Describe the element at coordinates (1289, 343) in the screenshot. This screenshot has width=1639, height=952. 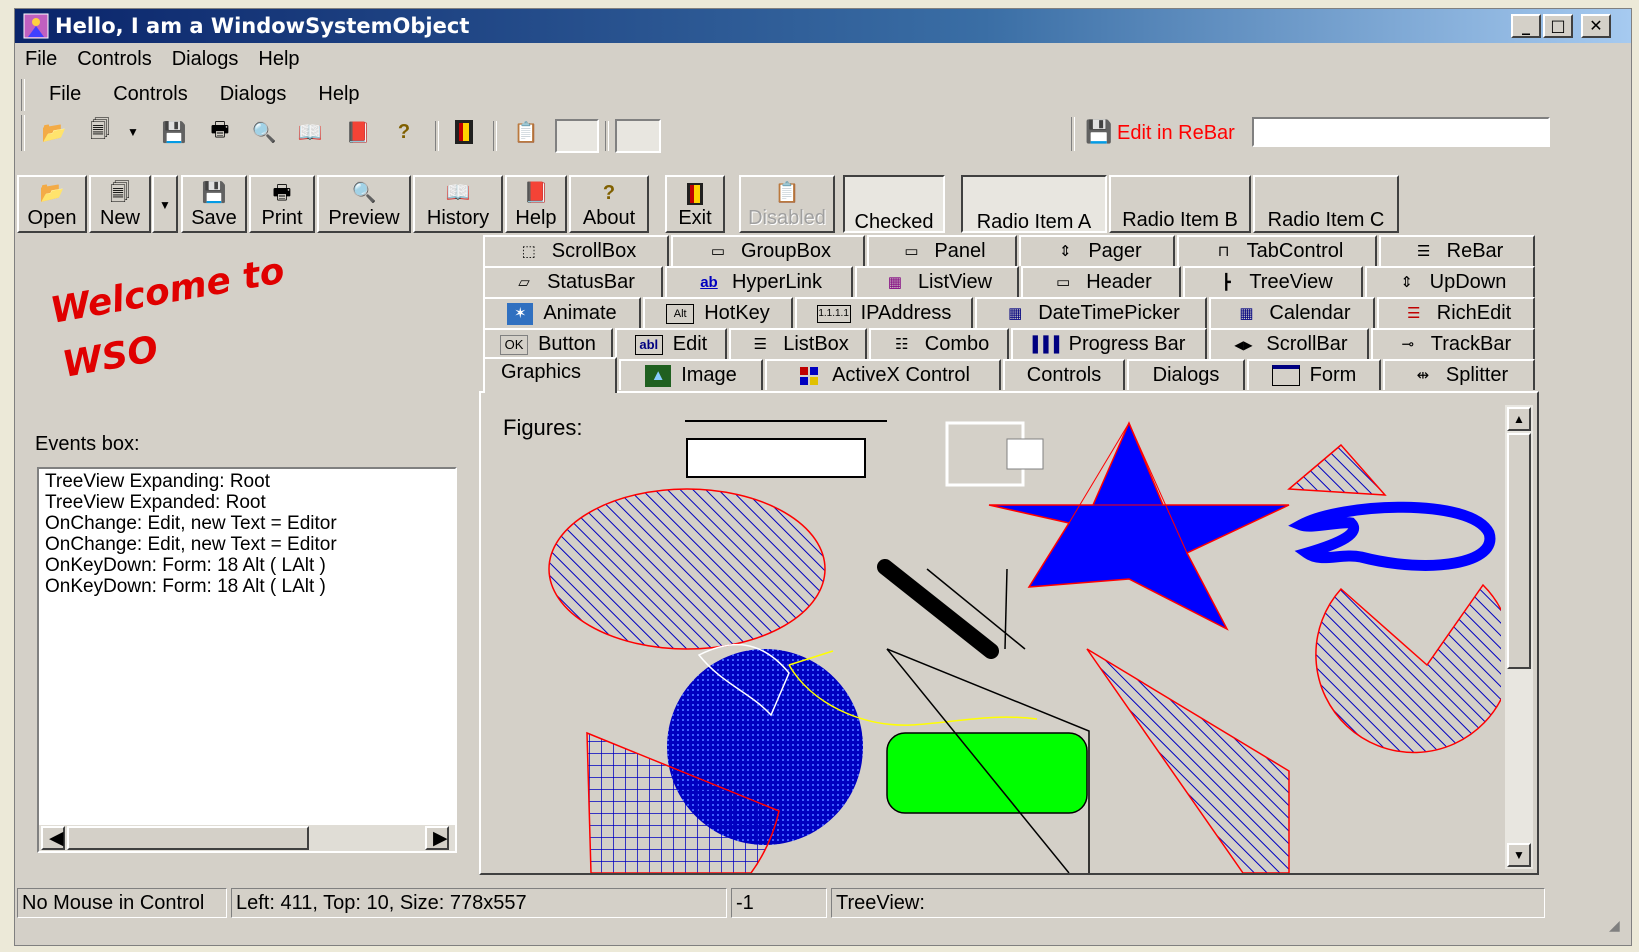
I see `tab-scrollbar: ◀▶ ScrollBar` at that location.